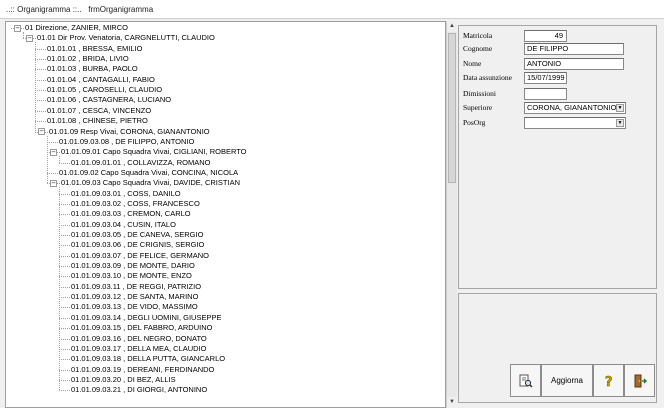  I want to click on superiore-value: CORONA, GIANANTONIO, so click(572, 107).